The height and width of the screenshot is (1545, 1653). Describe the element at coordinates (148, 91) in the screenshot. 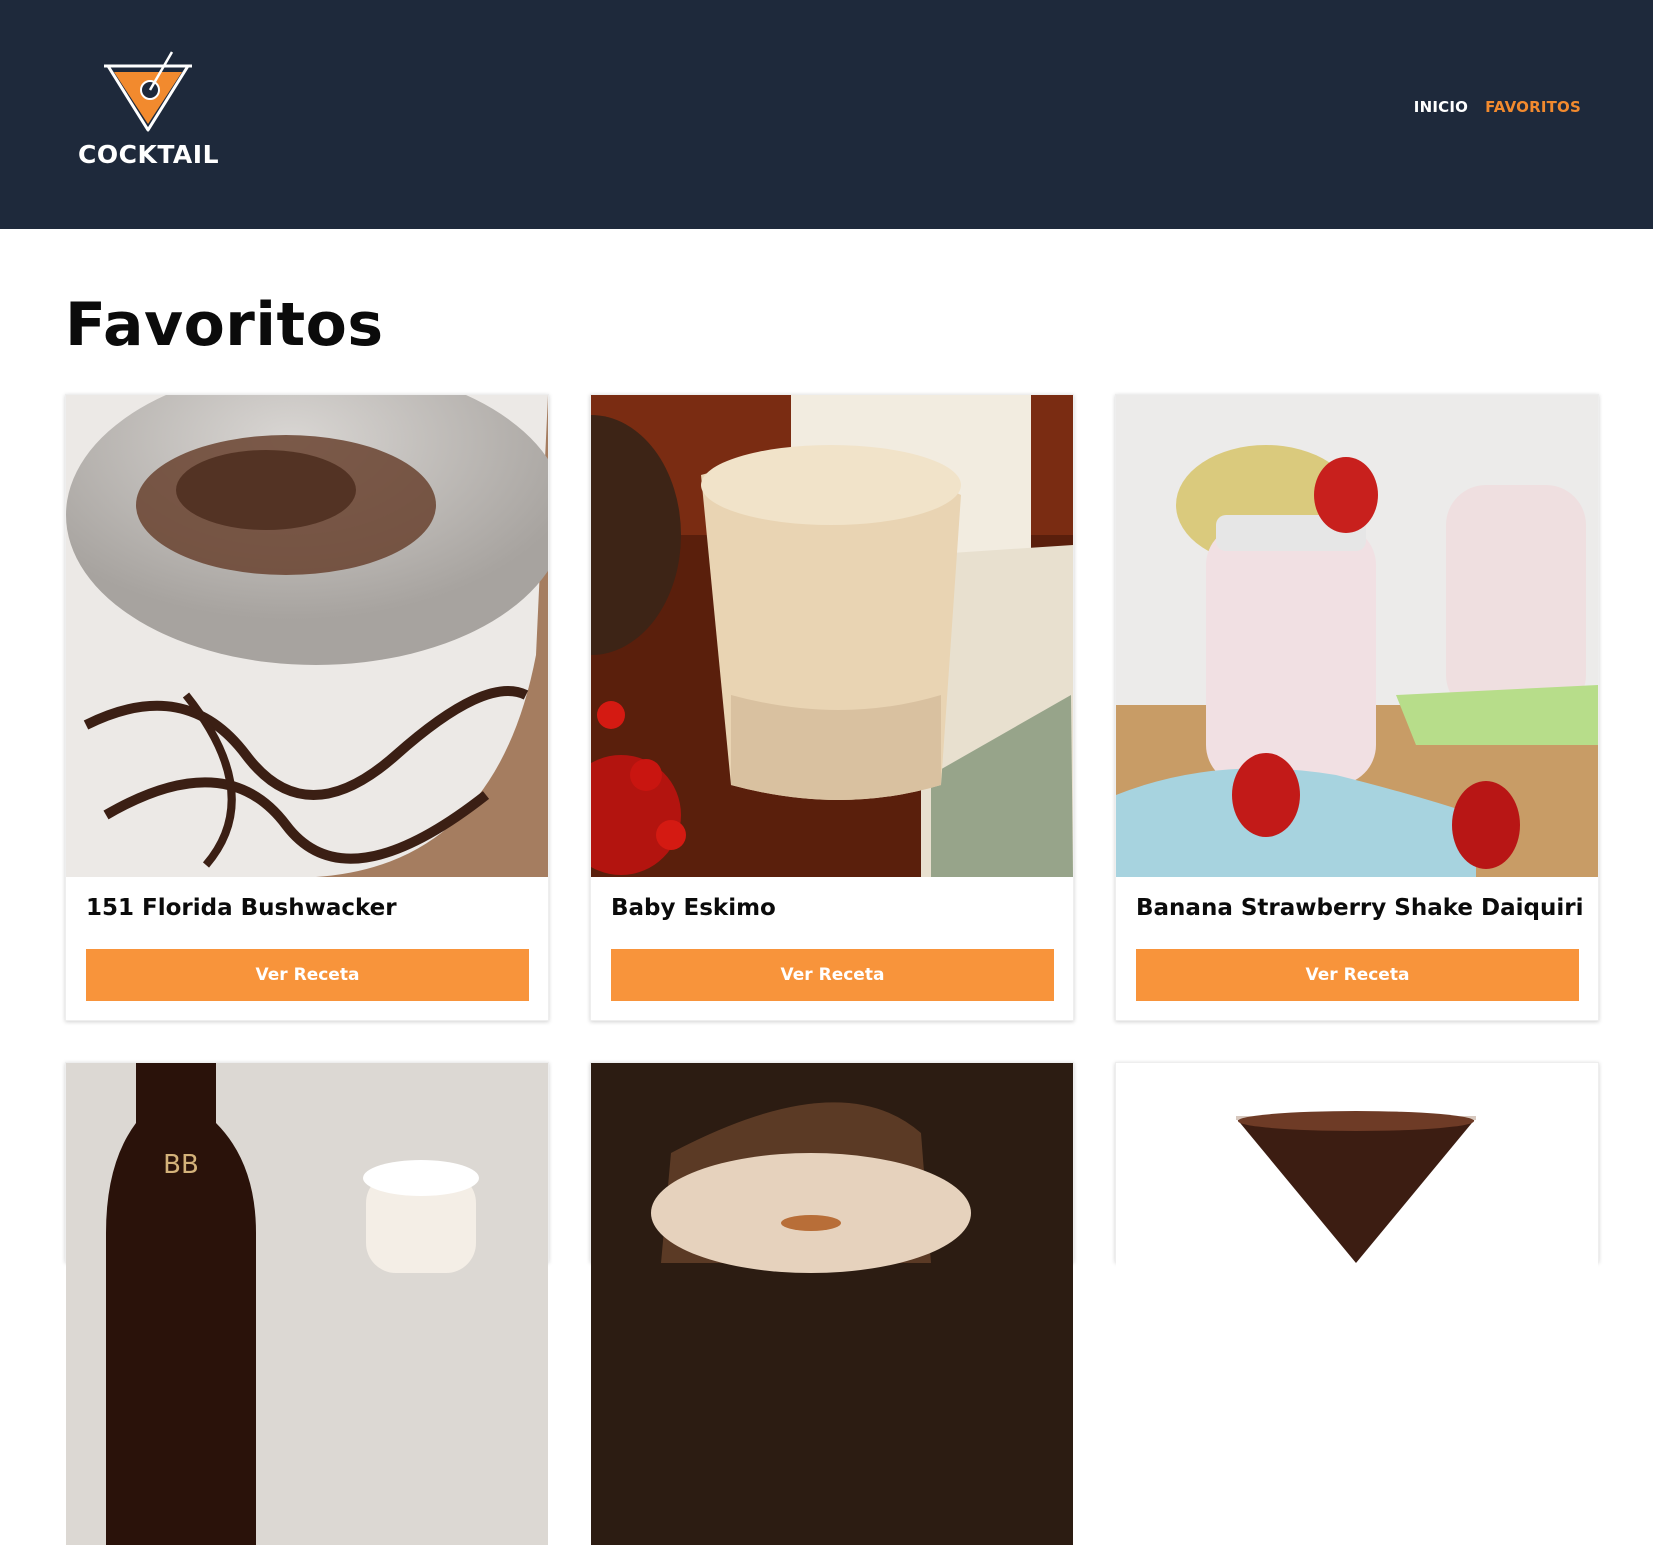

I see `martini-glass-icon` at that location.